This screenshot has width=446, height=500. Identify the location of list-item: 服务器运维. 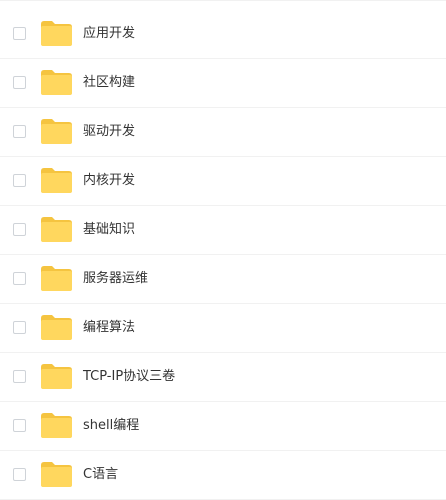
(223, 279).